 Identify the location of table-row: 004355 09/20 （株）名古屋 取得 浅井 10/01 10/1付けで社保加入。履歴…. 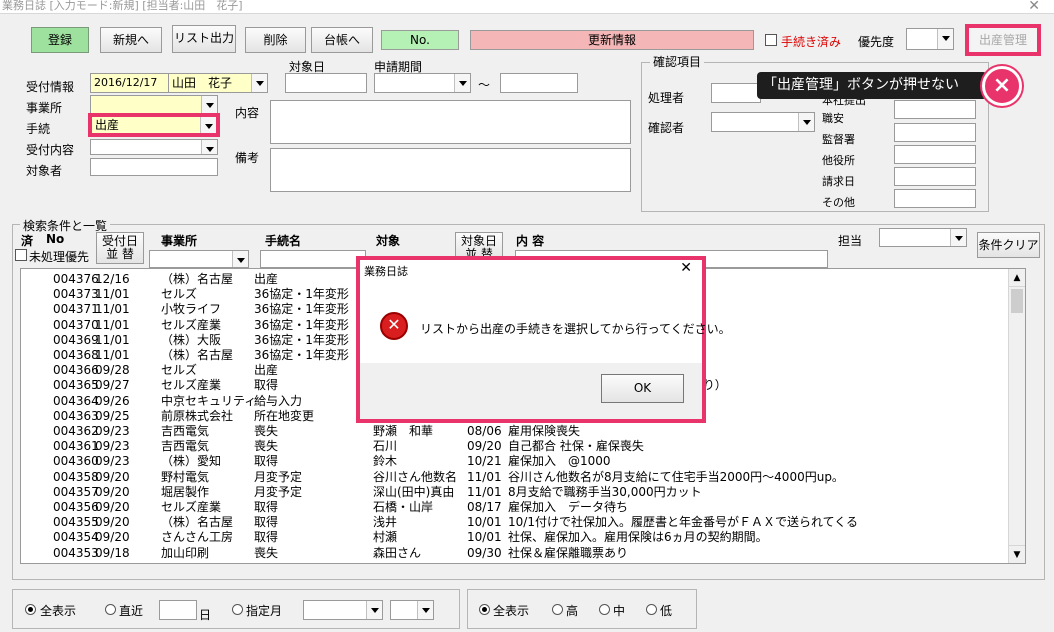
(513, 522).